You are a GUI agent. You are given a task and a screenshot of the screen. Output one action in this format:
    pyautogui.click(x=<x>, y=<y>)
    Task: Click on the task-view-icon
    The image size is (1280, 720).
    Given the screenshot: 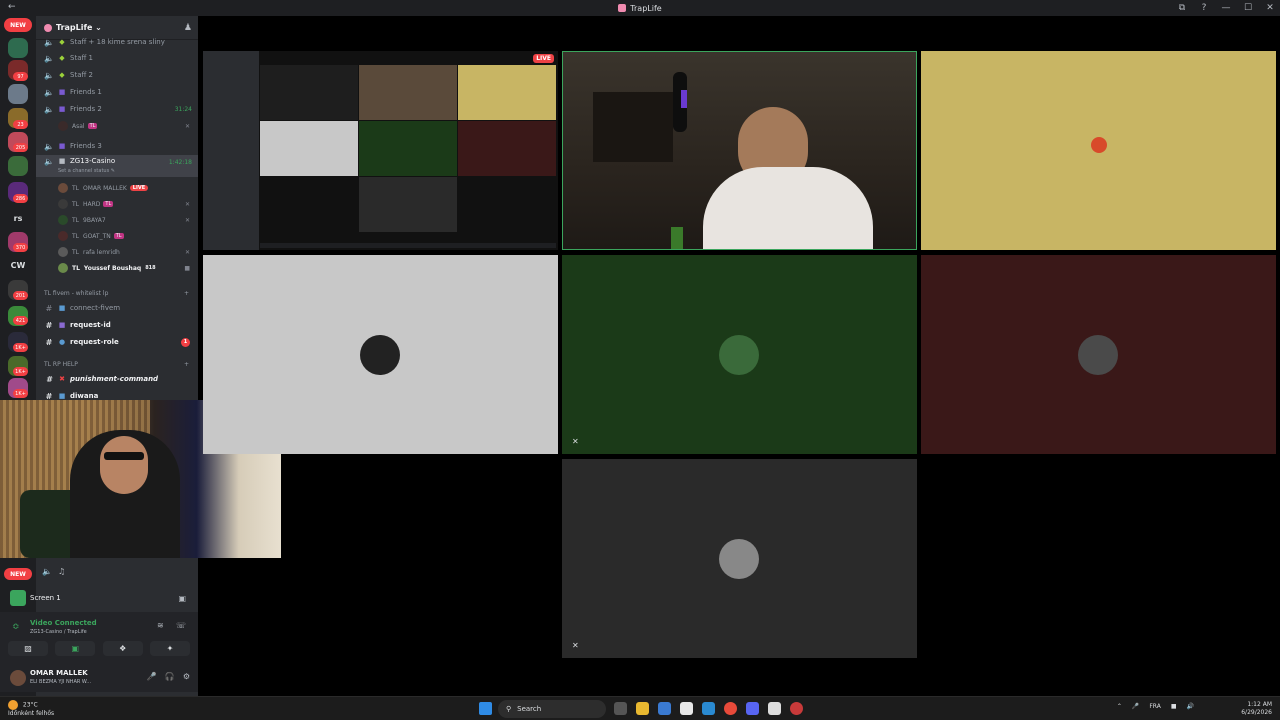 What is the action you would take?
    pyautogui.click(x=620, y=708)
    